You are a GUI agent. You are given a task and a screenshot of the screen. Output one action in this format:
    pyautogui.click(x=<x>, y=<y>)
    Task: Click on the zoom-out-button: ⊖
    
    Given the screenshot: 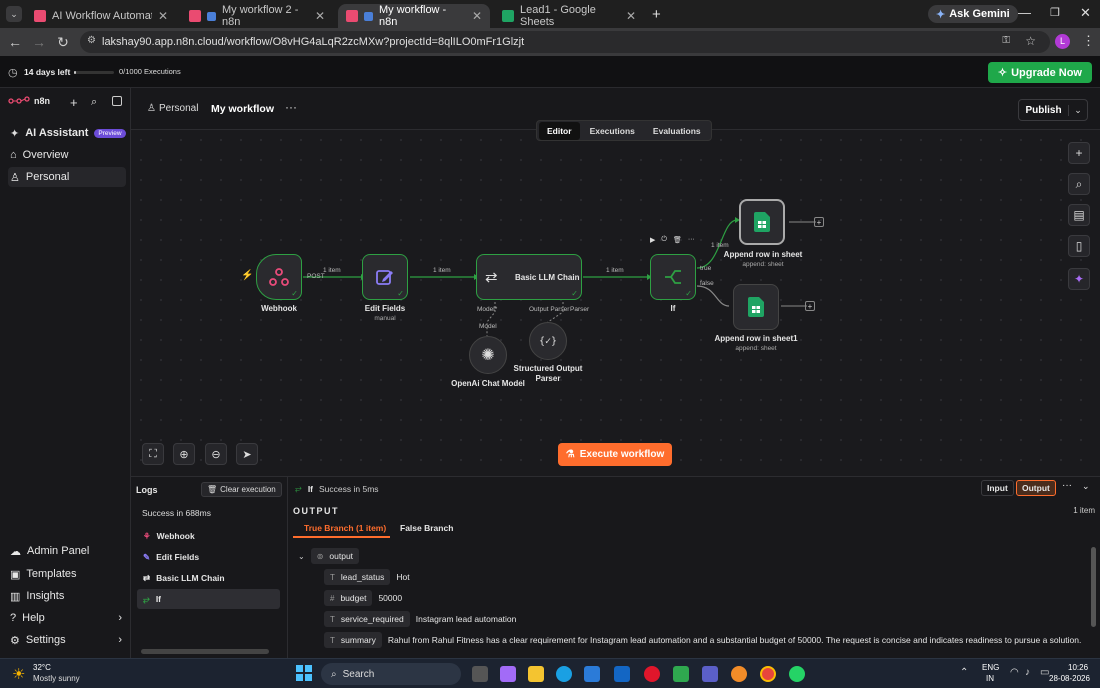 What is the action you would take?
    pyautogui.click(x=216, y=454)
    